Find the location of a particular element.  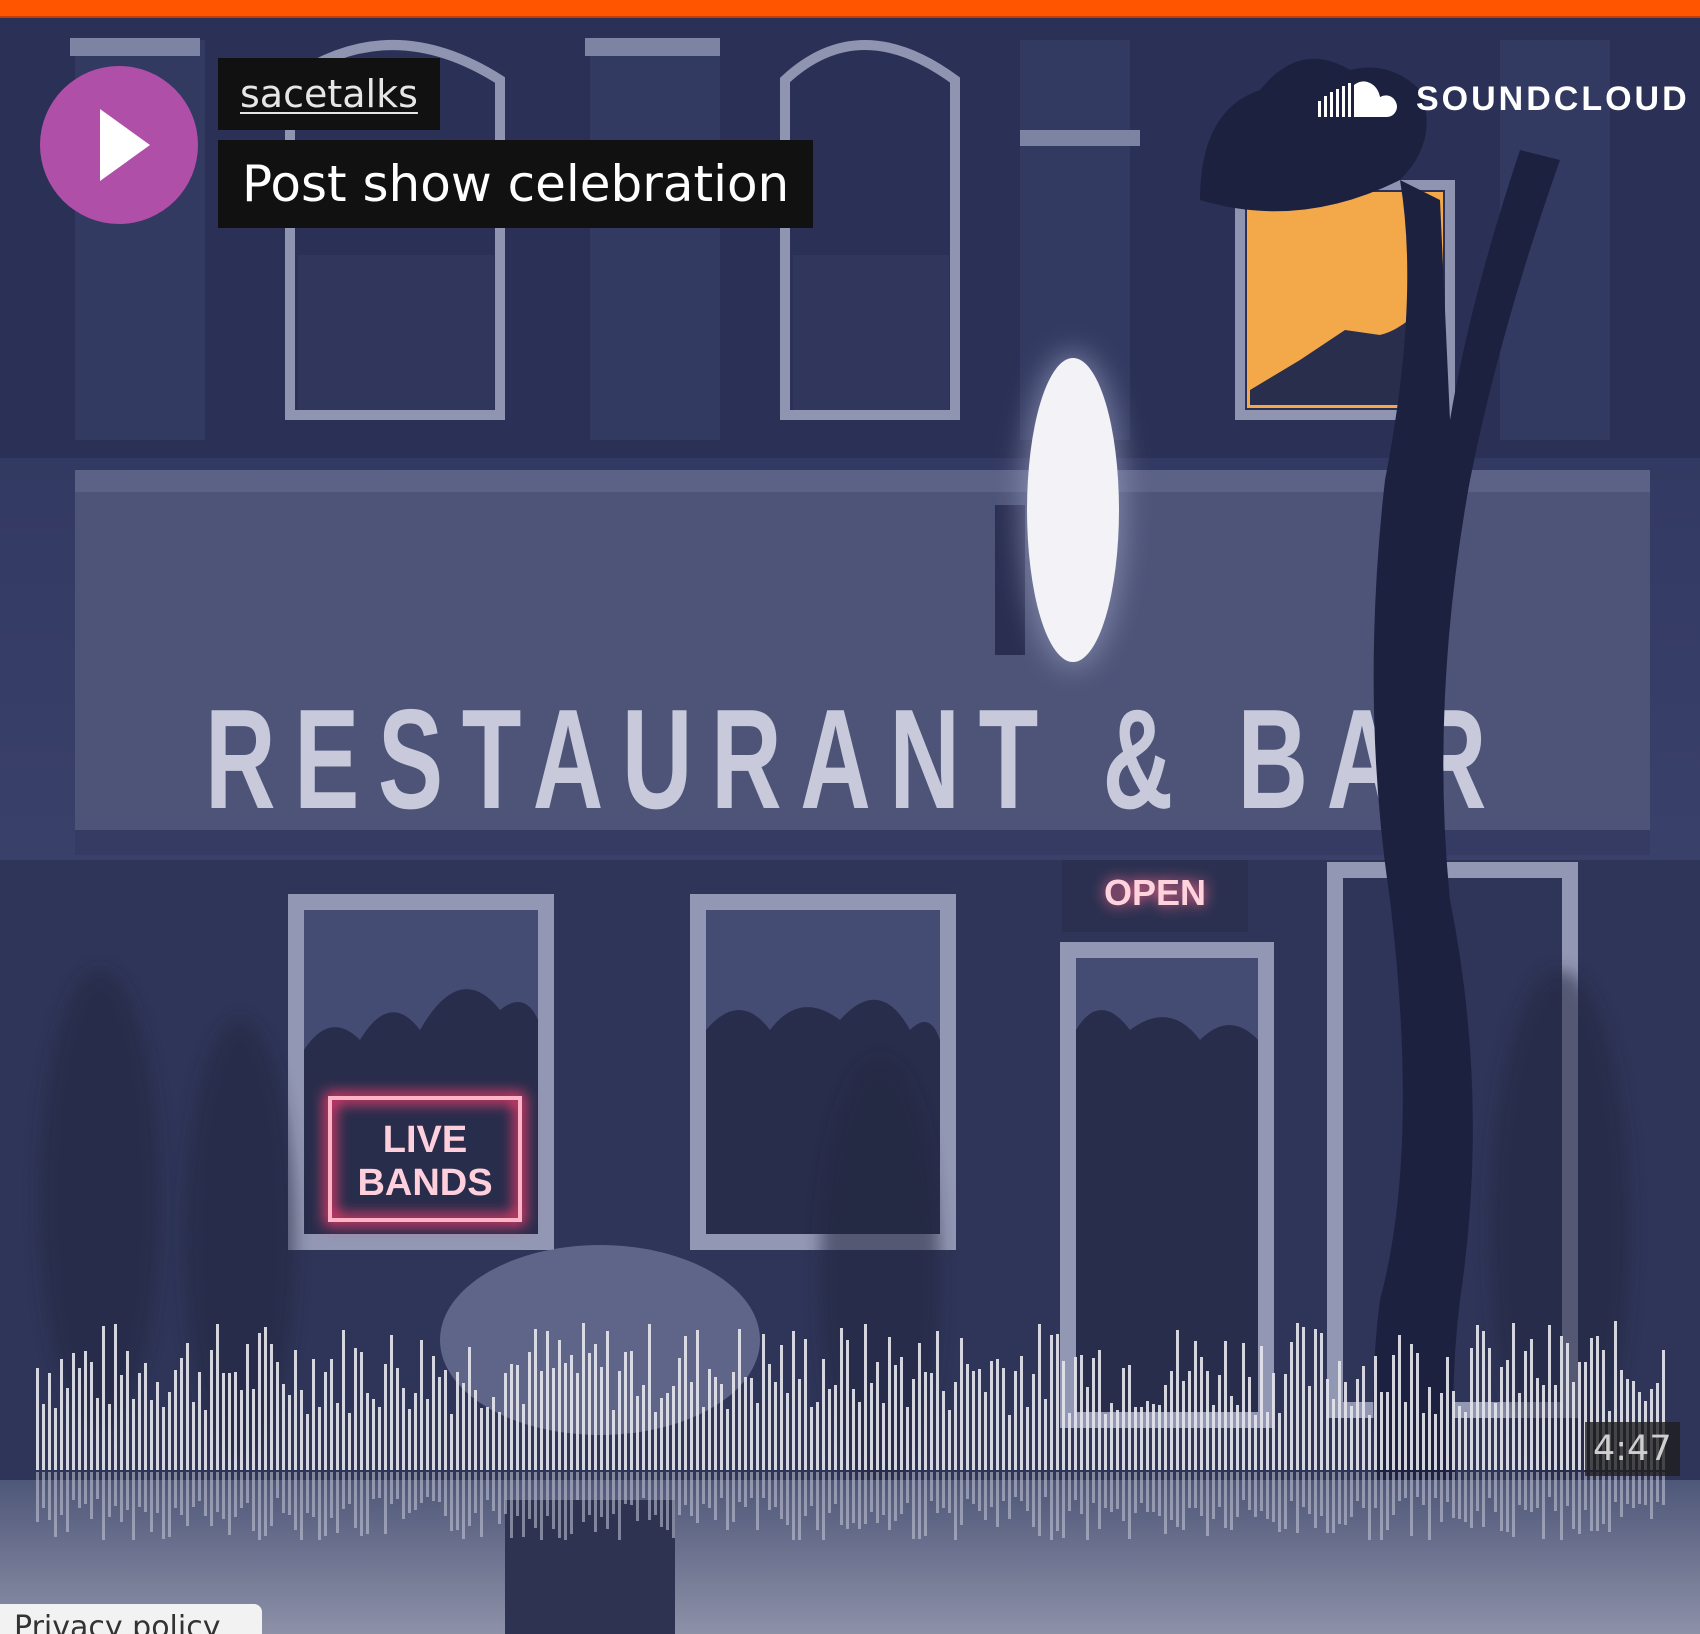

waveform-bars is located at coordinates (850, 1430).